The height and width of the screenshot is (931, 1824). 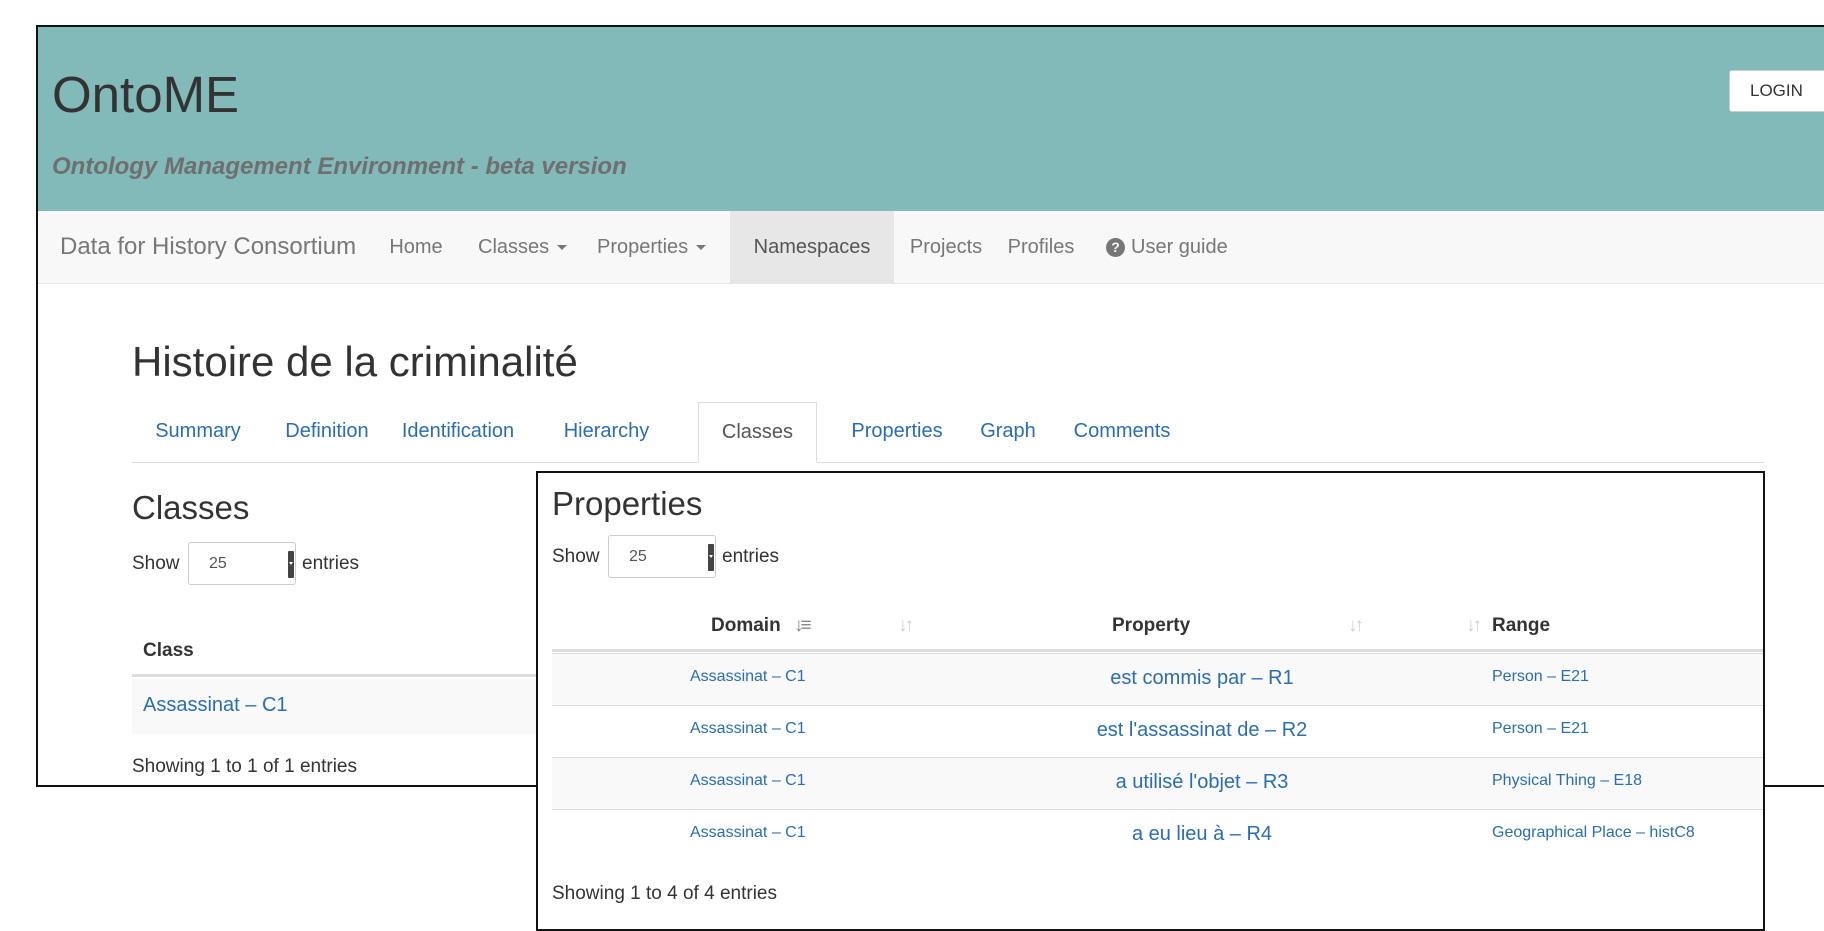 What do you see at coordinates (1151, 626) in the screenshot?
I see `property-column-header: Property` at bounding box center [1151, 626].